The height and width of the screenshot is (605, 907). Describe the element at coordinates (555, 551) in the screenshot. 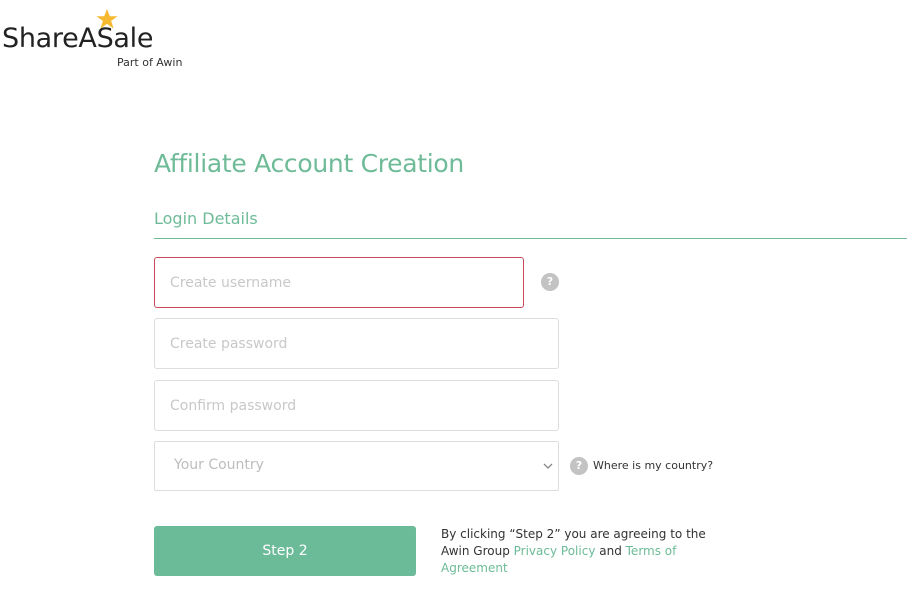

I see `privacy-policy-link: Privacy Policy` at that location.